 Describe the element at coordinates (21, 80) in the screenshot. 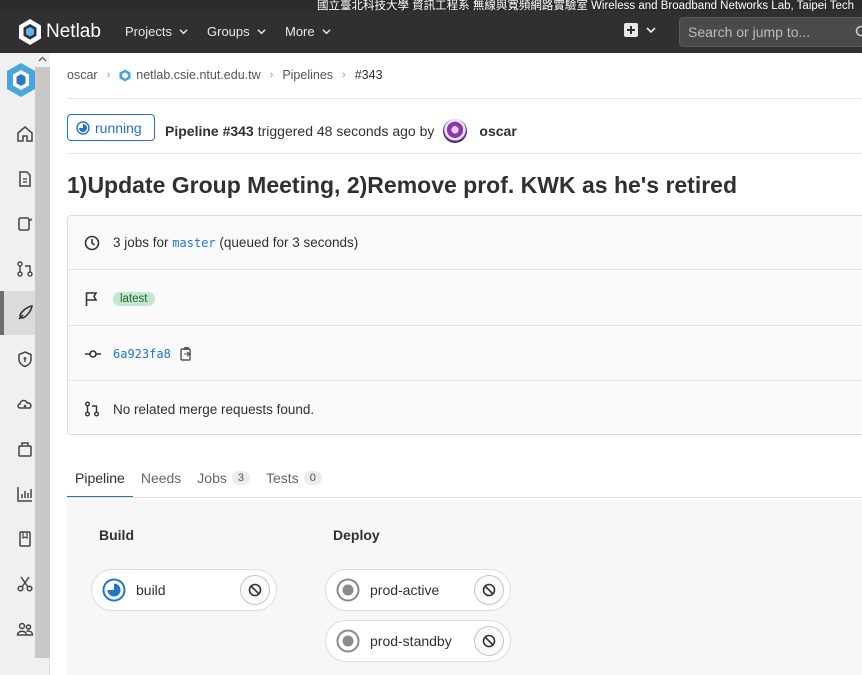

I see `project-avatar-icon` at that location.